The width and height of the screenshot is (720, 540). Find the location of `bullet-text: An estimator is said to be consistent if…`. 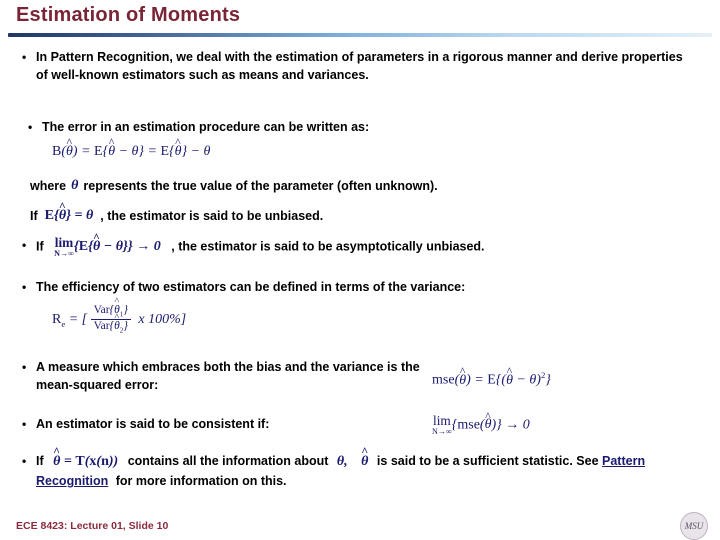

bullet-text: An estimator is said to be consistent if… is located at coordinates (153, 424).